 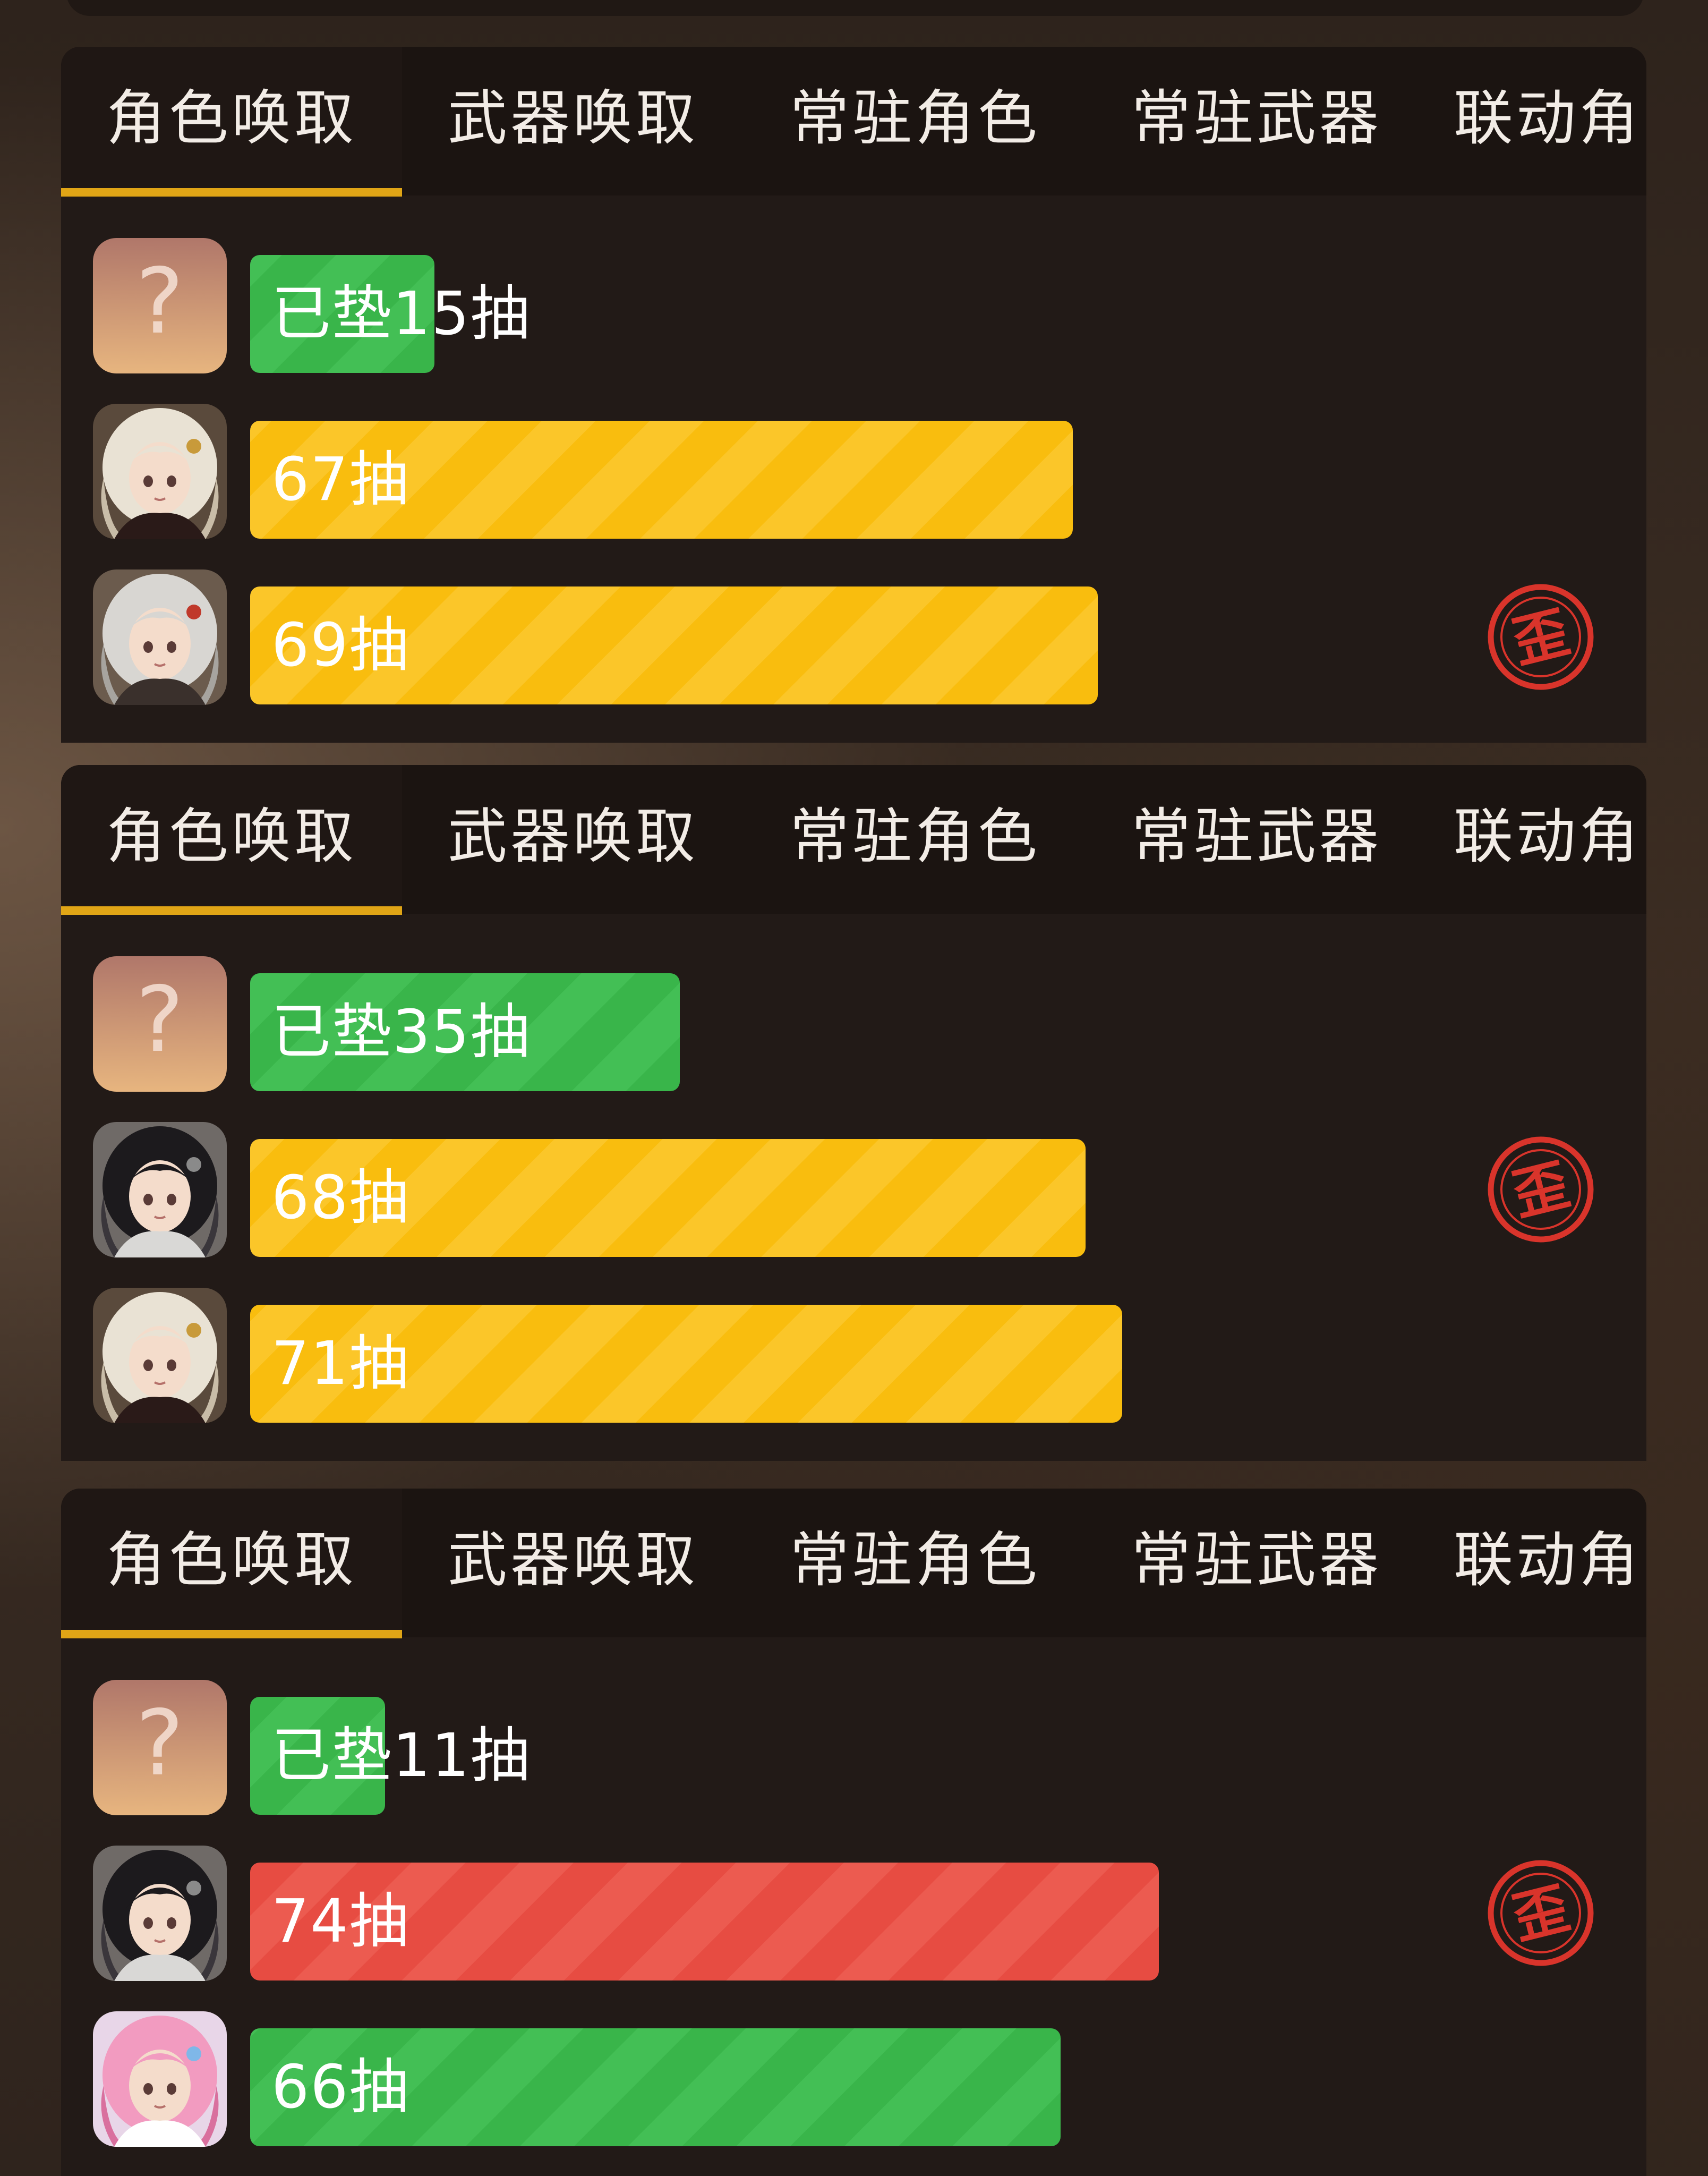 What do you see at coordinates (863, 471) in the screenshot?
I see `pull-record-row: 67抽` at bounding box center [863, 471].